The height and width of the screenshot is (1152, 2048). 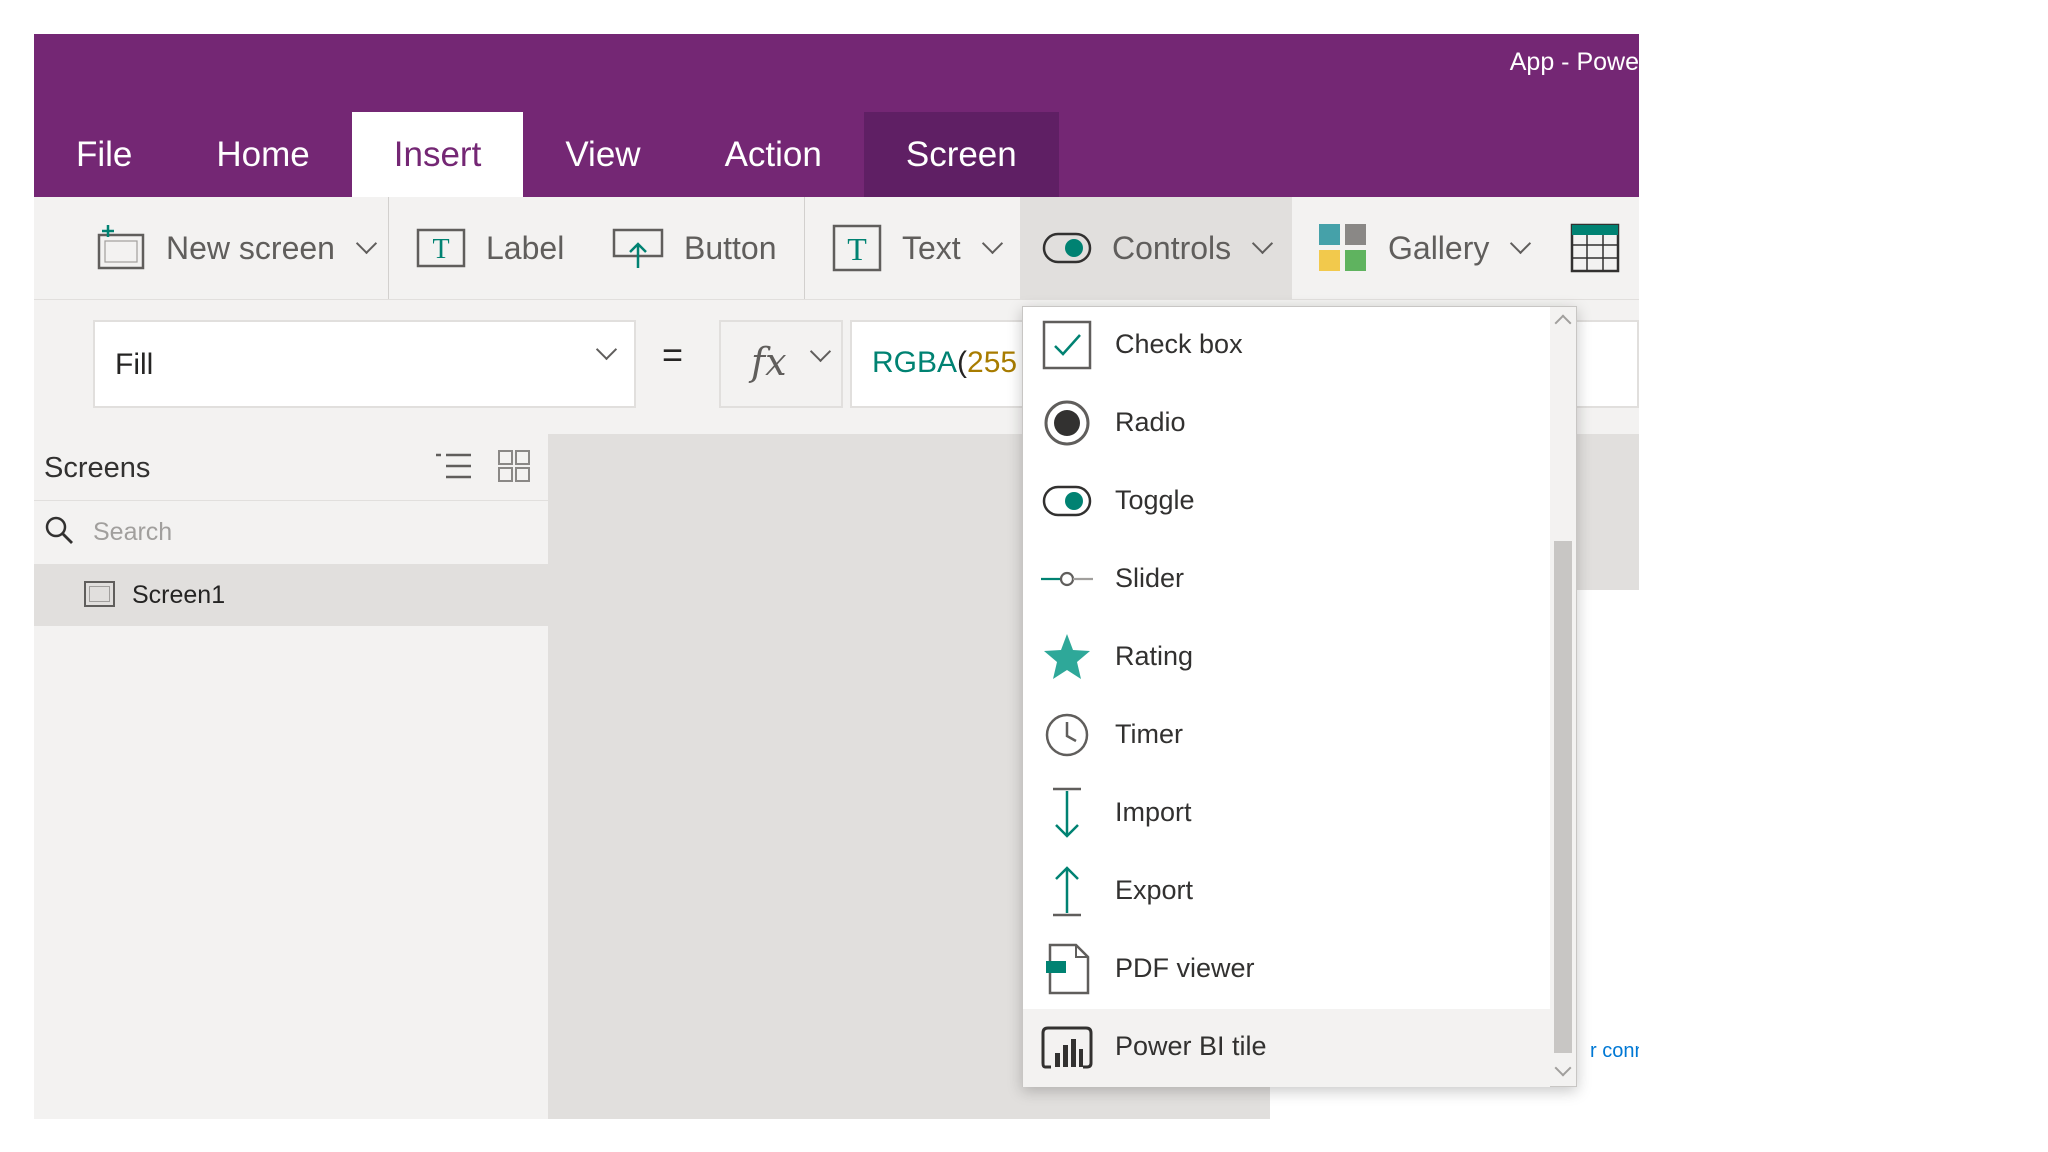 I want to click on gallery-button: Gallery, so click(x=1425, y=248).